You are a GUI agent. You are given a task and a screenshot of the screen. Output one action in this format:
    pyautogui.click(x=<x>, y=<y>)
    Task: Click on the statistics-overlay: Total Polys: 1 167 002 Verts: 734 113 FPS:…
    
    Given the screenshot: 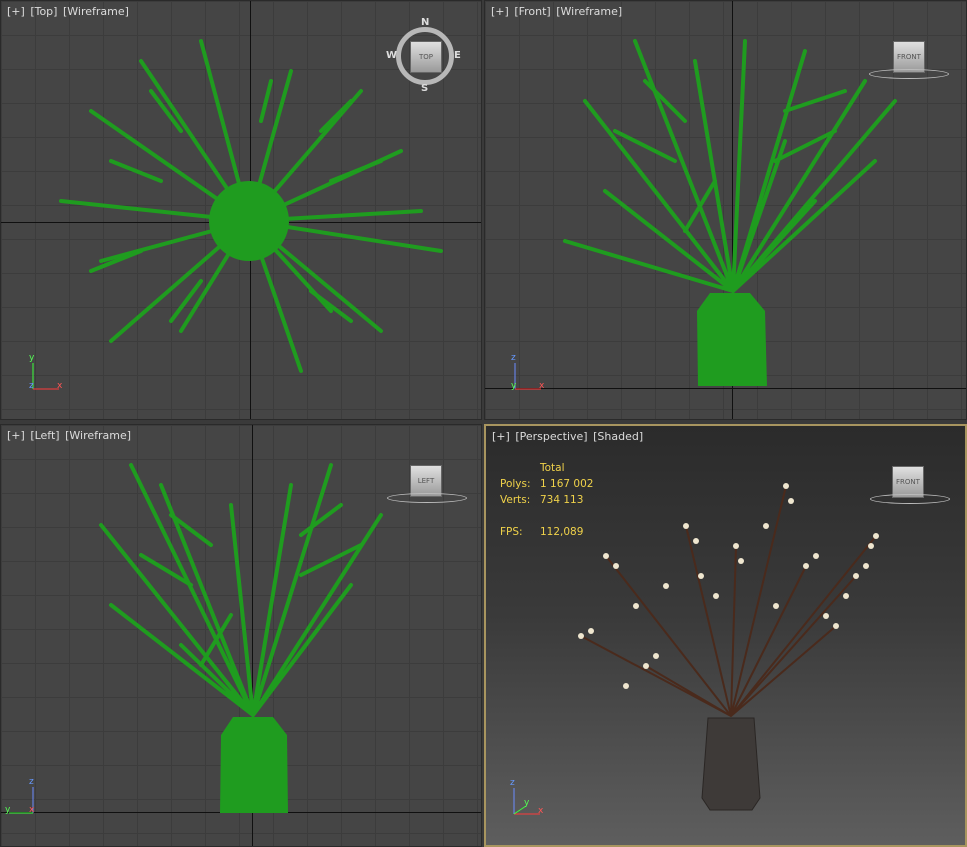 What is the action you would take?
    pyautogui.click(x=546, y=500)
    